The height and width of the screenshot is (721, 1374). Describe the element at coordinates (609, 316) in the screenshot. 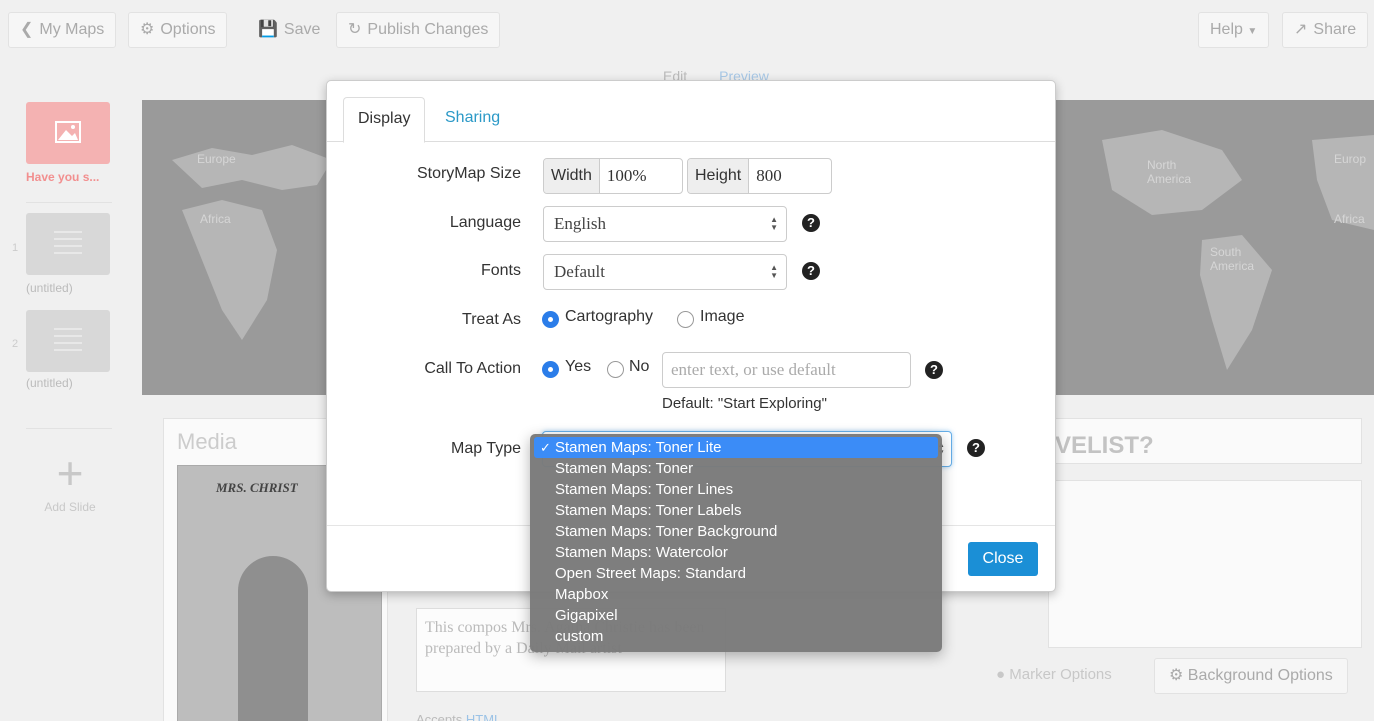

I see `treat-as-option-label: Cartography` at that location.